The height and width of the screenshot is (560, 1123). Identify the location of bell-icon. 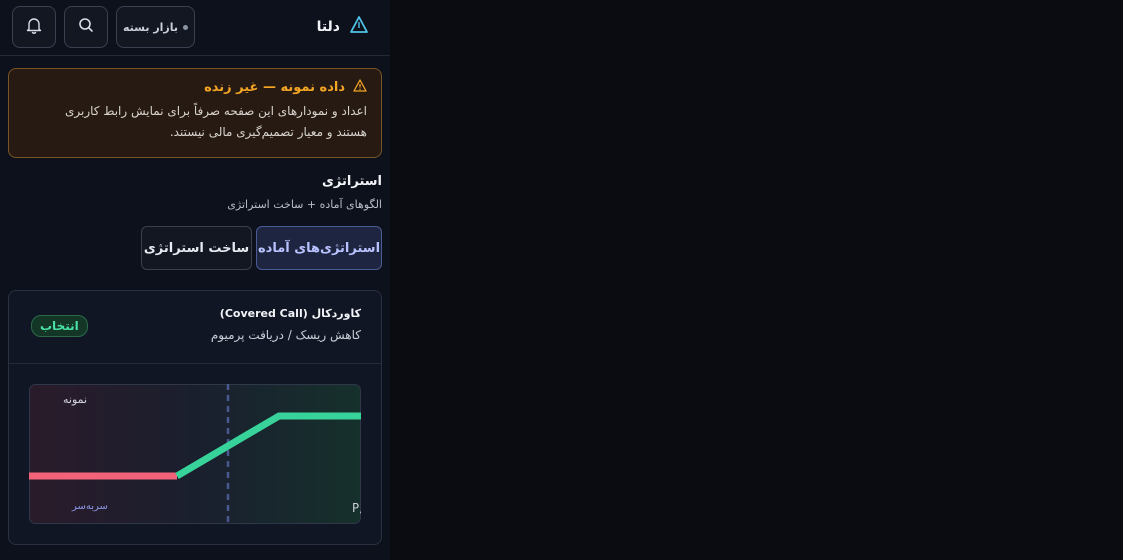
(34, 27).